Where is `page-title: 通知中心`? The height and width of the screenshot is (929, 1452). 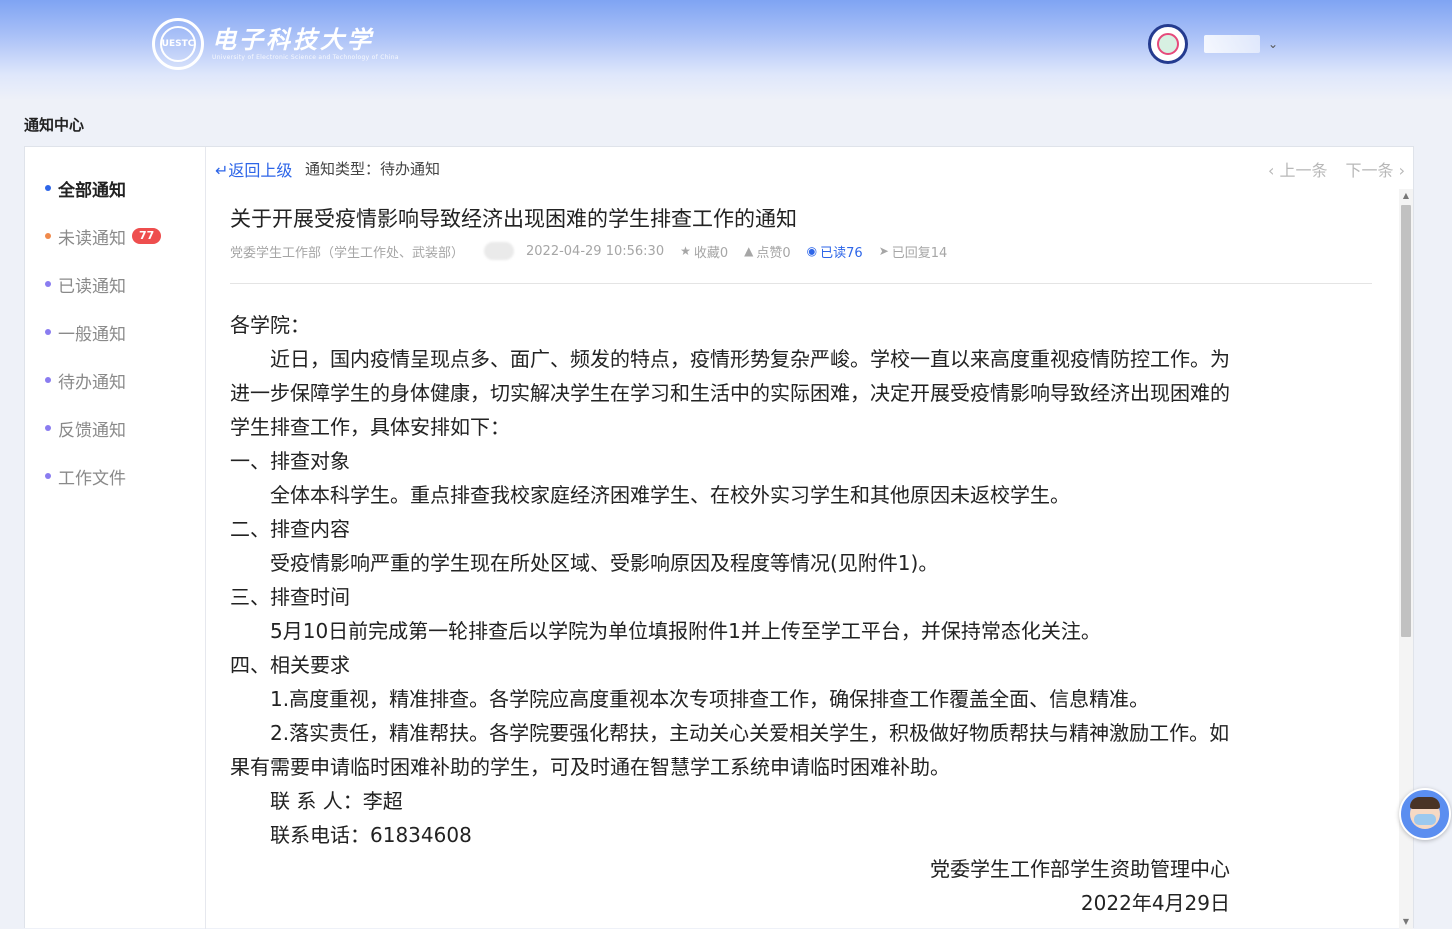 page-title: 通知中心 is located at coordinates (54, 125).